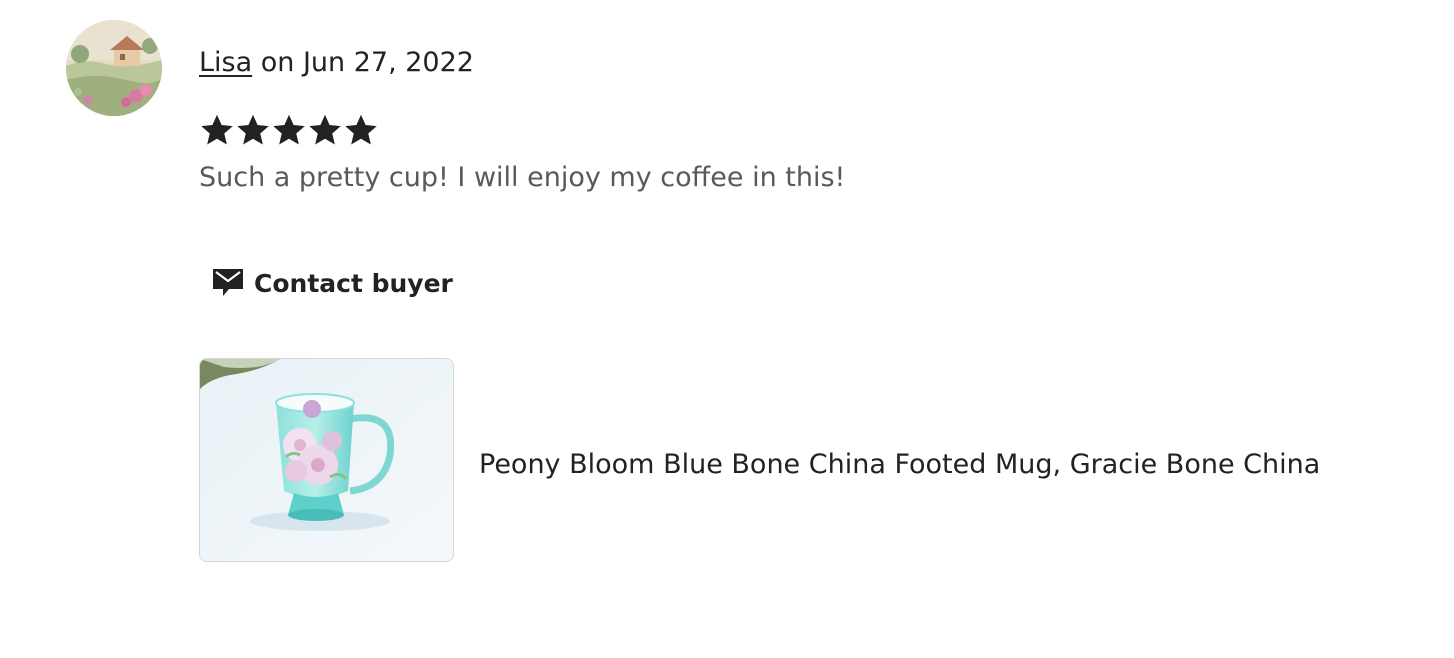 The width and height of the screenshot is (1454, 658). I want to click on product-image, so click(326, 460).